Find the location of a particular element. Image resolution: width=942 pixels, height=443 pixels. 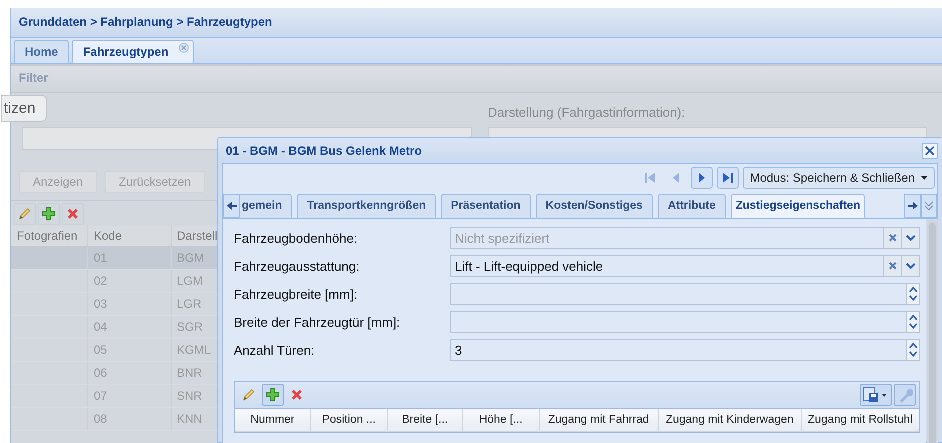

table-cell-text: LGM is located at coordinates (190, 281).